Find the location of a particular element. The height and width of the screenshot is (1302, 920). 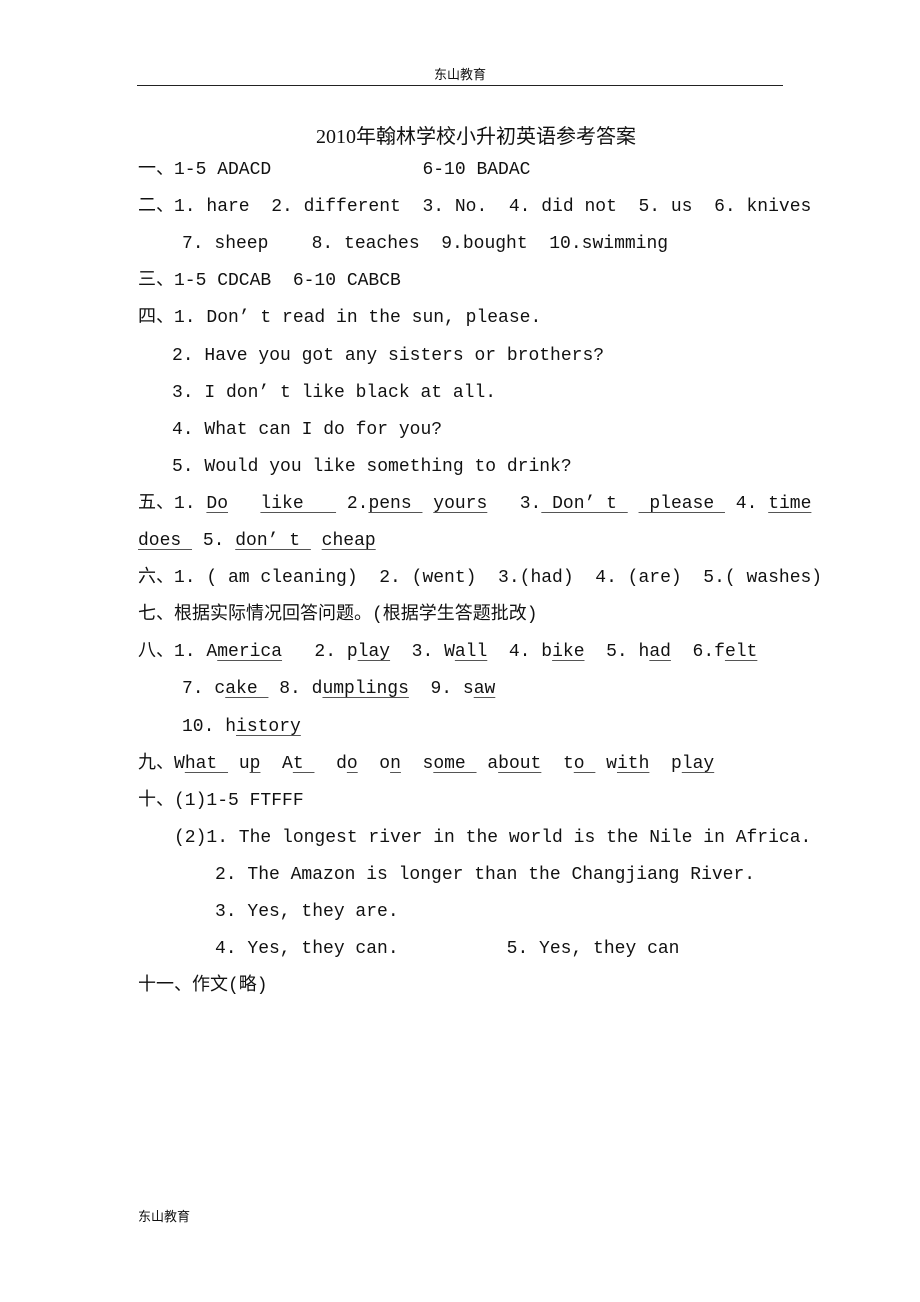

answer-text: 十、(1)1-5 FTFFF is located at coordinates (221, 800).